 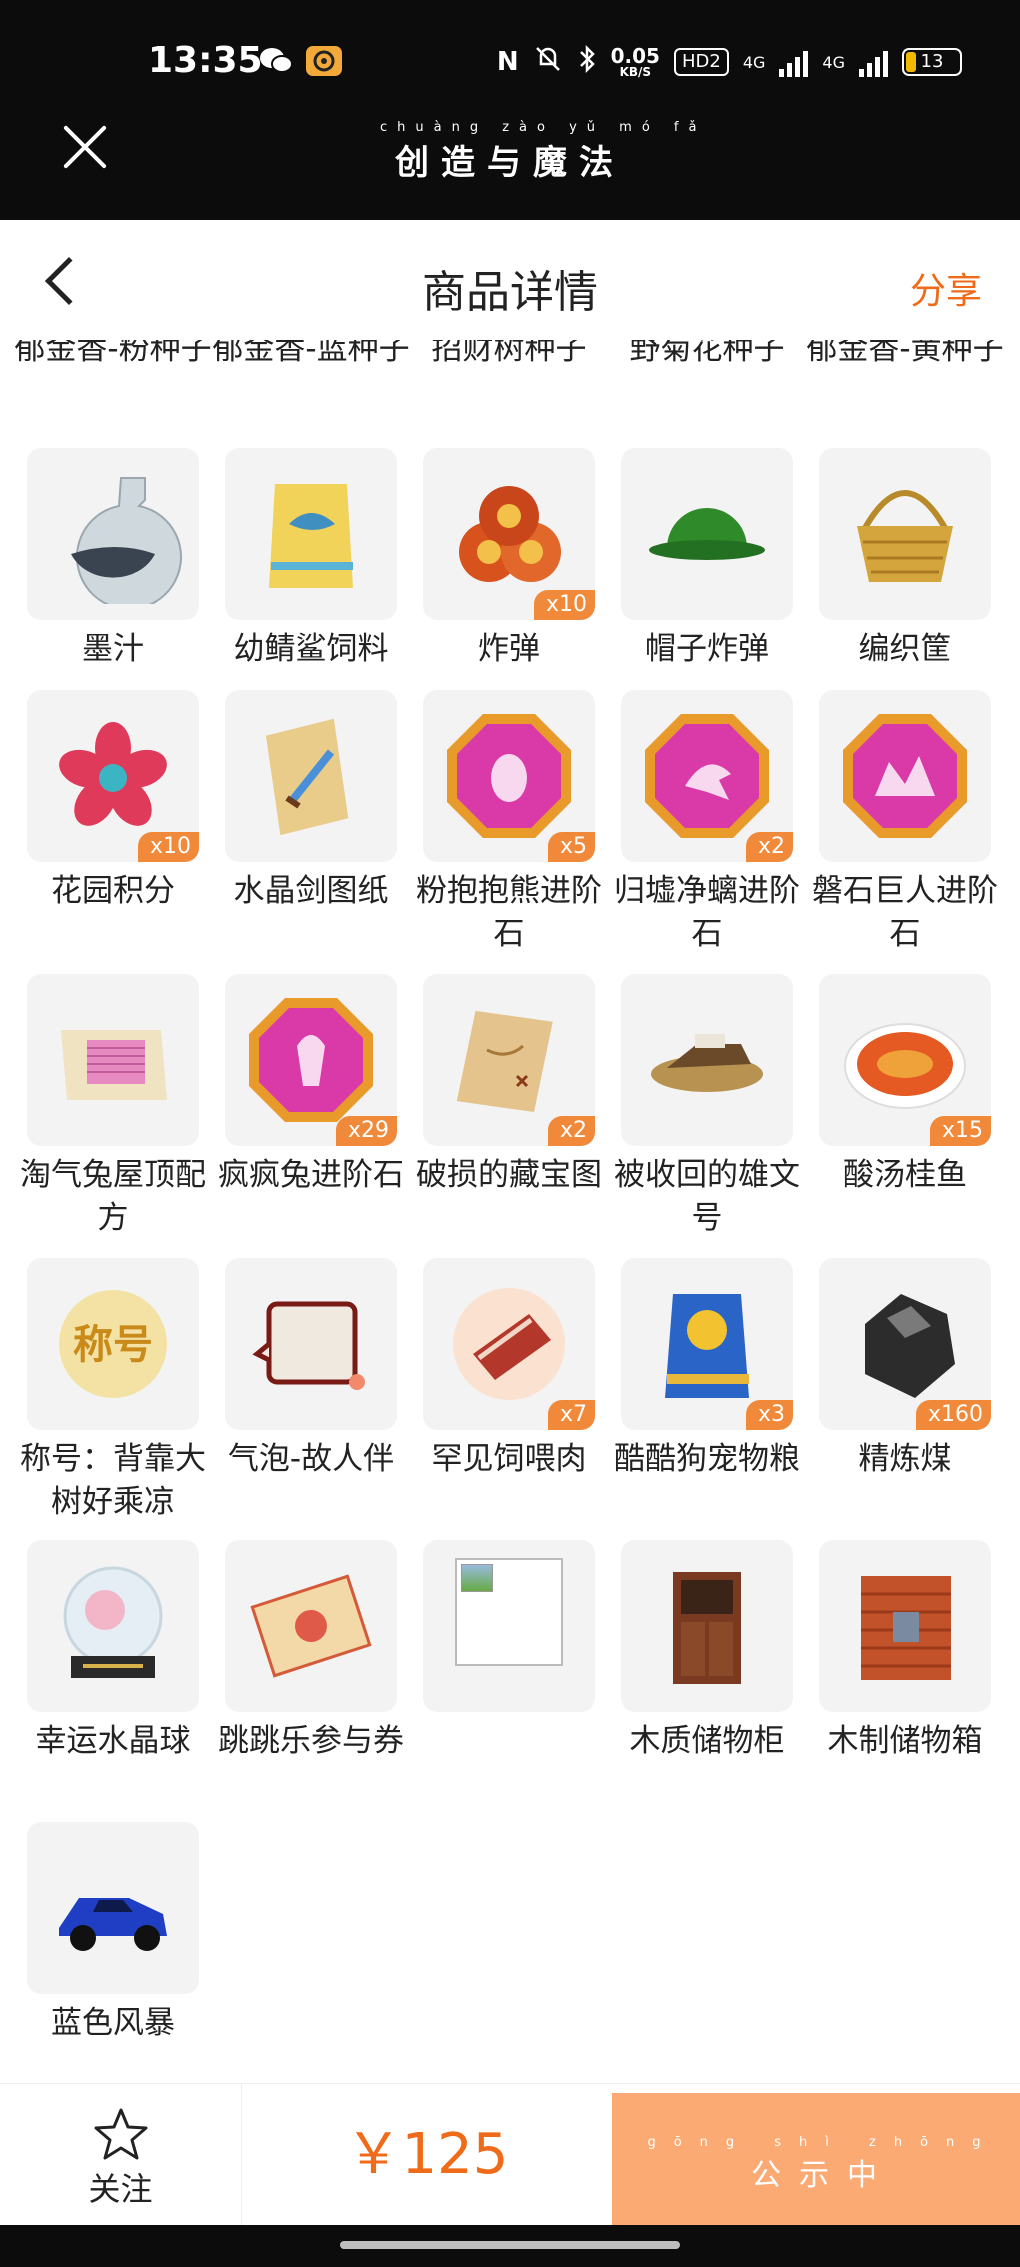 I want to click on page-title: 商品详情, so click(x=510, y=292).